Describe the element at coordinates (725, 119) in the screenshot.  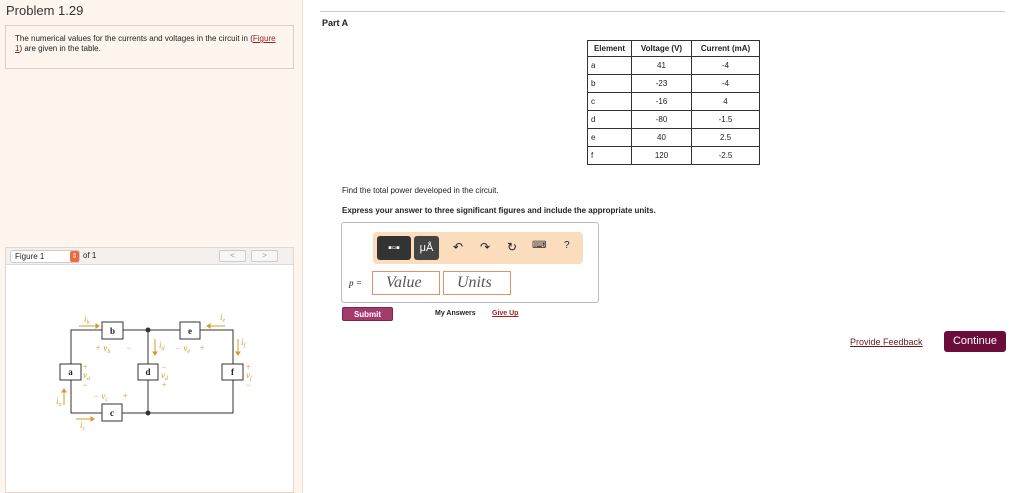
I see `cell: -1.5` at that location.